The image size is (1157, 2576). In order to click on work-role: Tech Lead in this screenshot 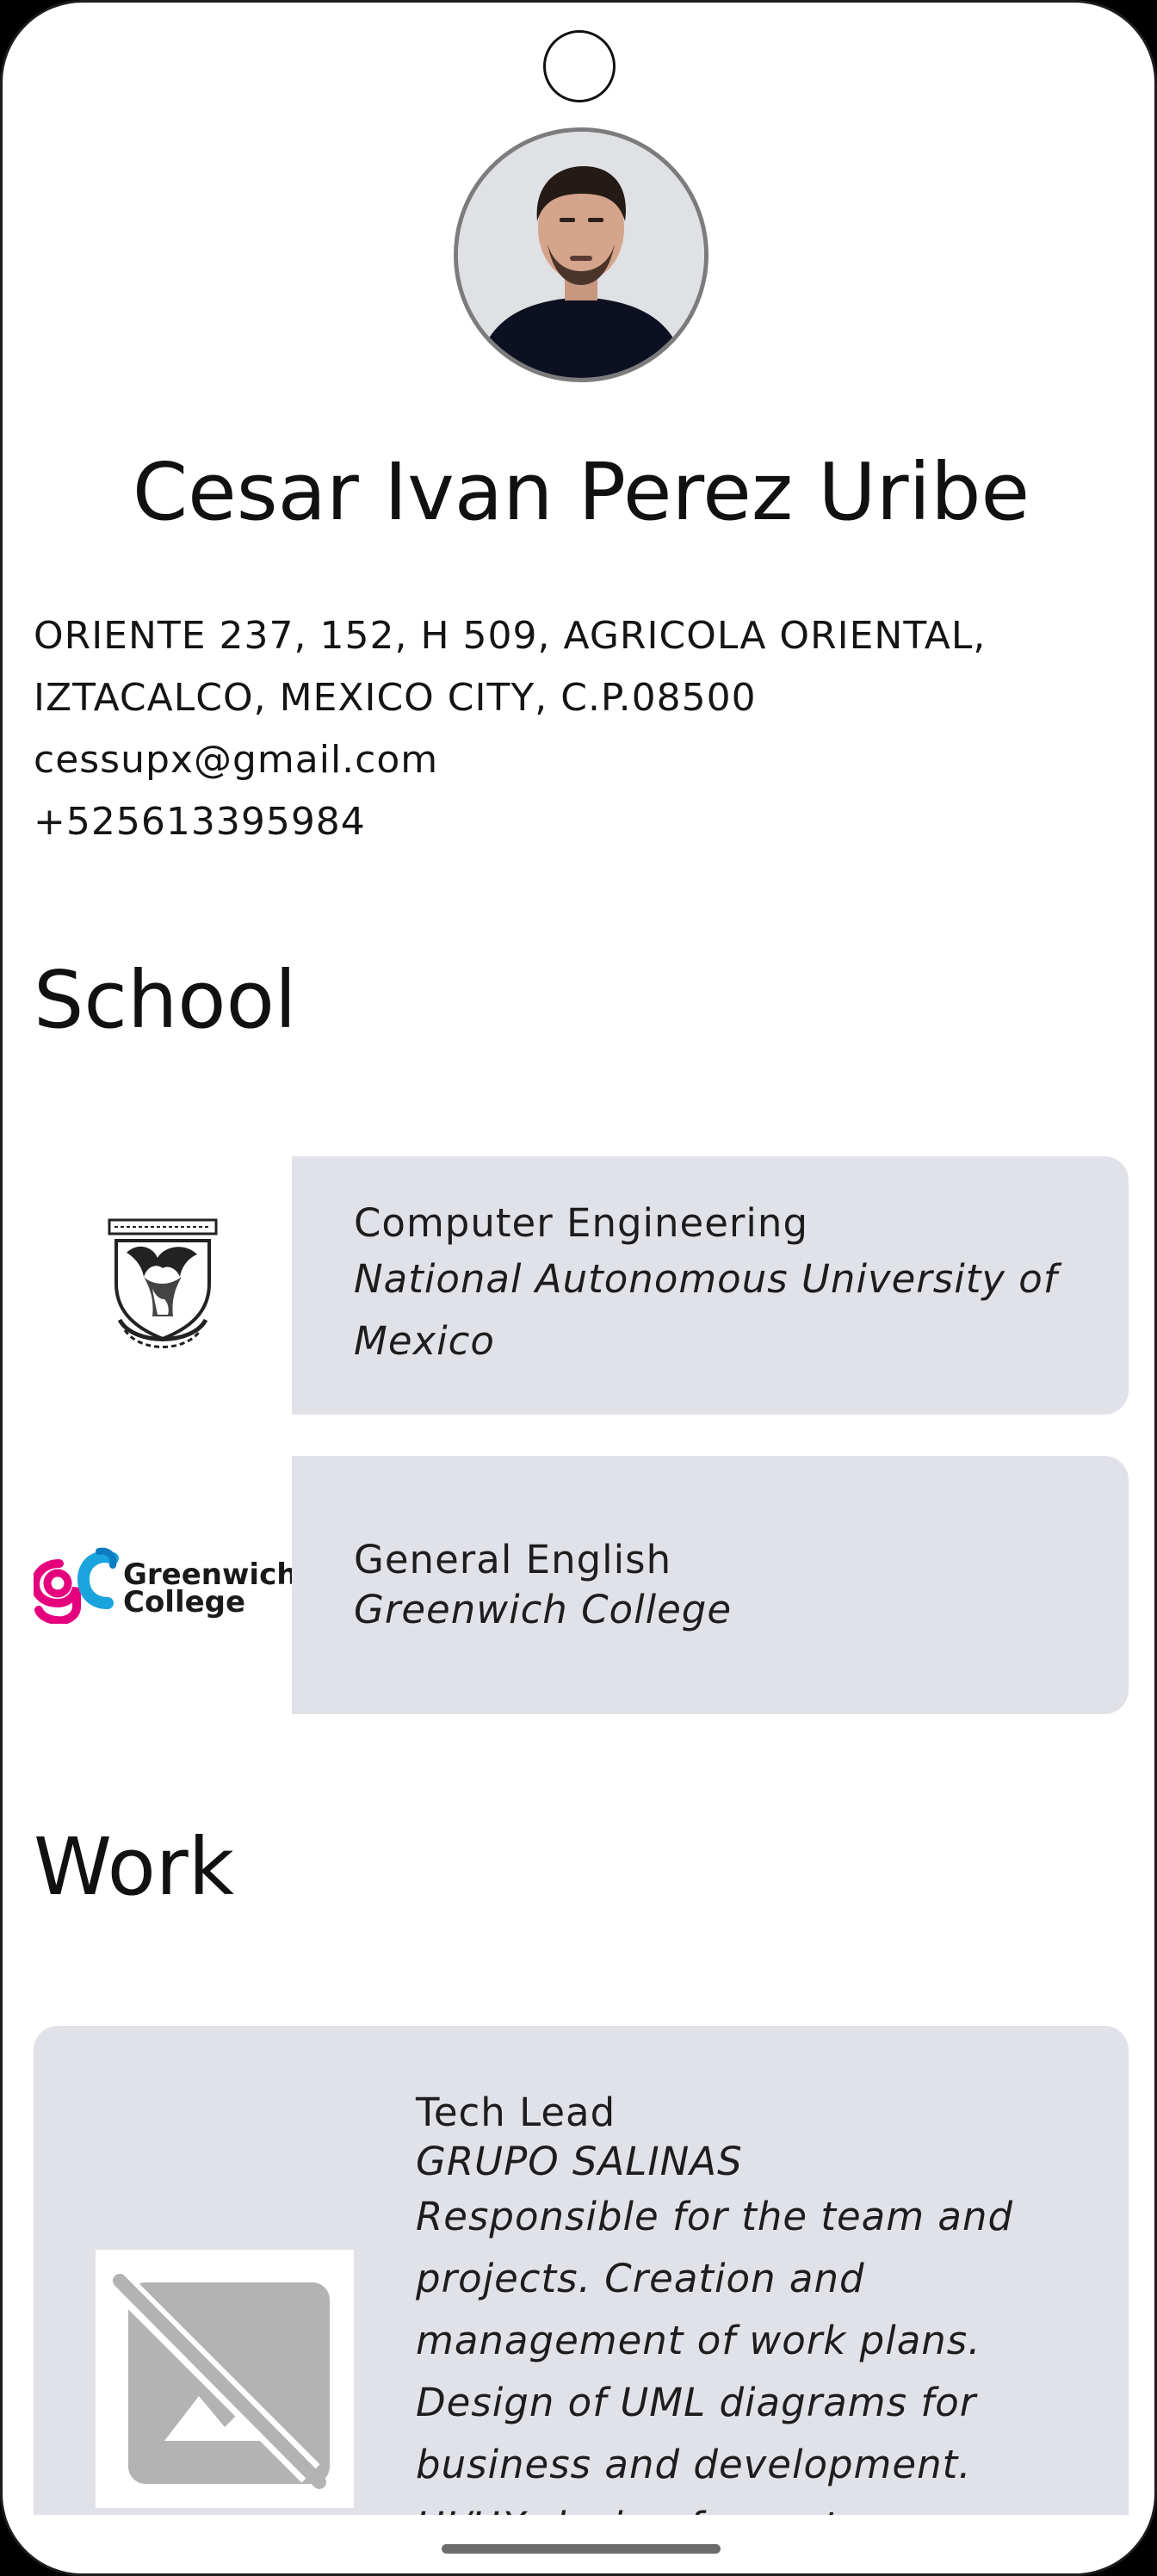, I will do `click(516, 2113)`.